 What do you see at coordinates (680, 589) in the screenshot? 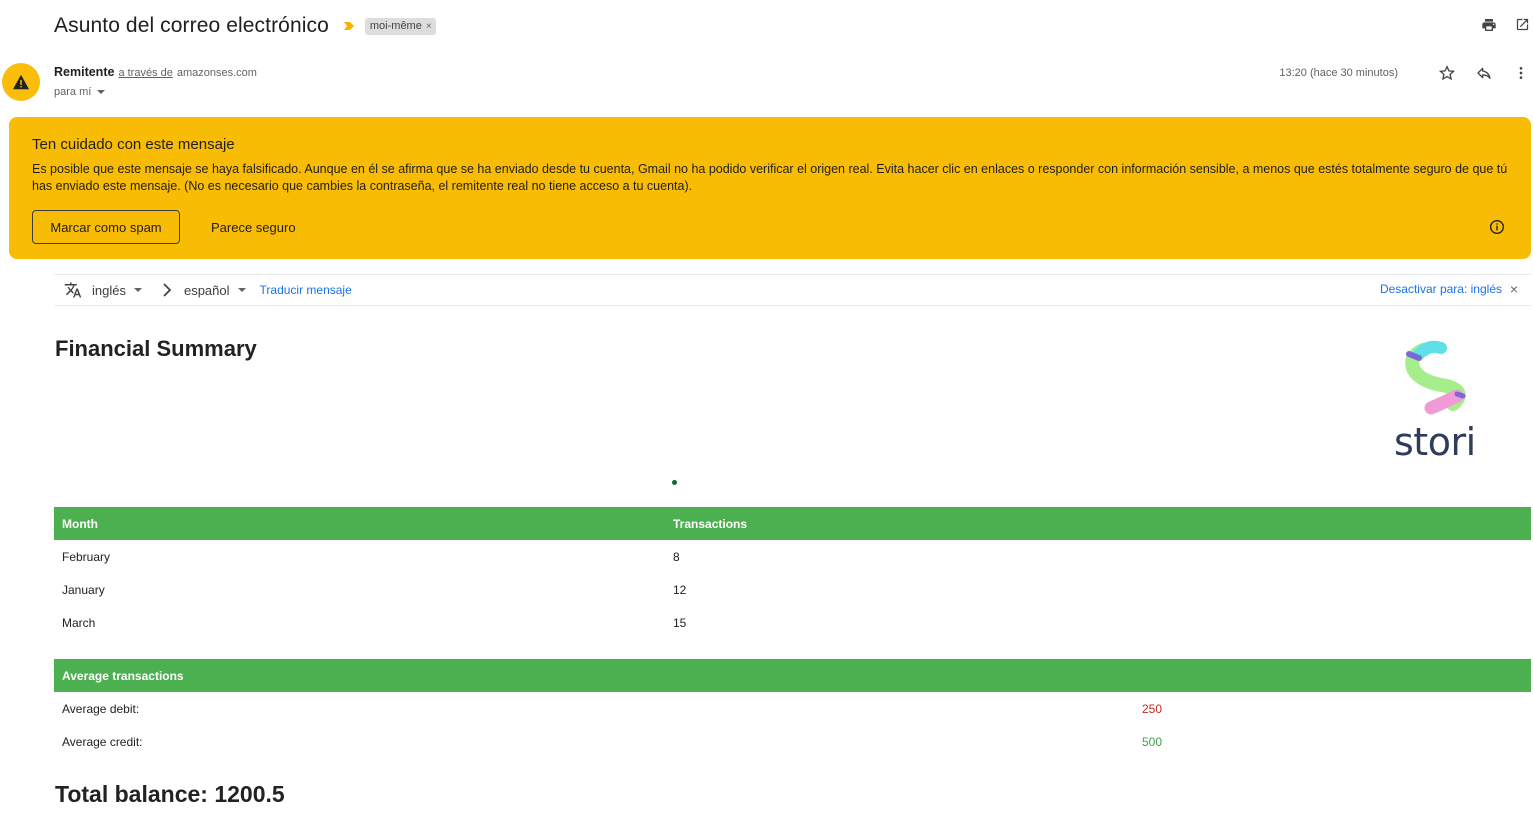
I see `transactions-cell: 12` at bounding box center [680, 589].